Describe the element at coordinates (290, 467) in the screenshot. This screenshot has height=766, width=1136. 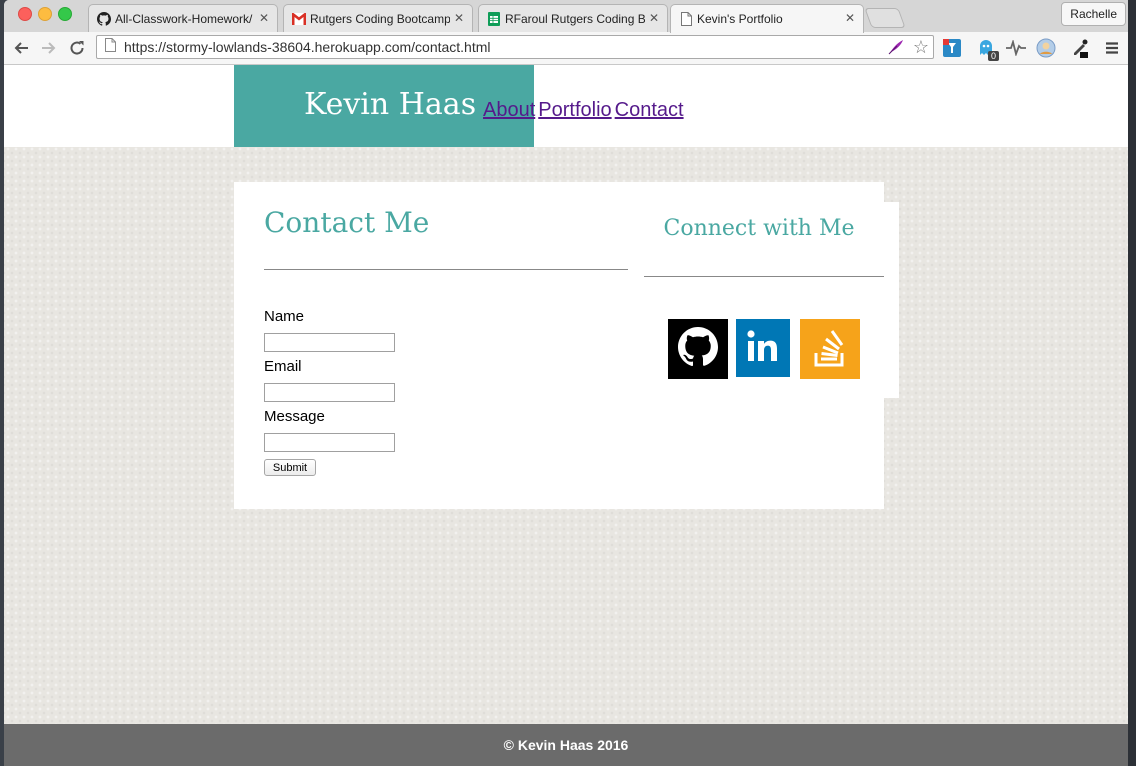
I see `submit-button: Submit` at that location.